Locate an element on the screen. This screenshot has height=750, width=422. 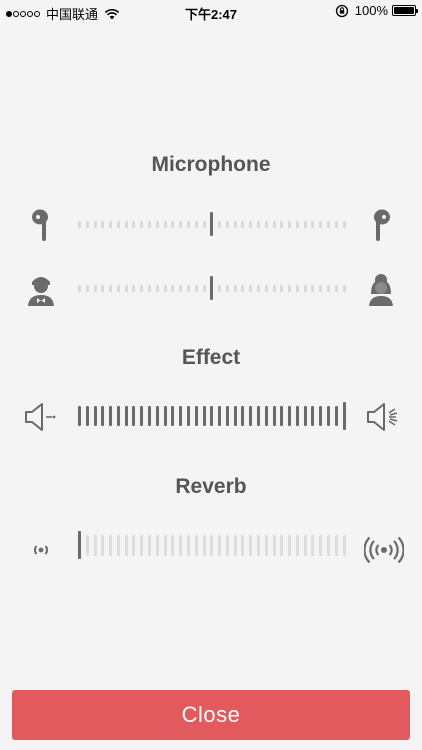
rotation-lock-icon is located at coordinates (341, 10).